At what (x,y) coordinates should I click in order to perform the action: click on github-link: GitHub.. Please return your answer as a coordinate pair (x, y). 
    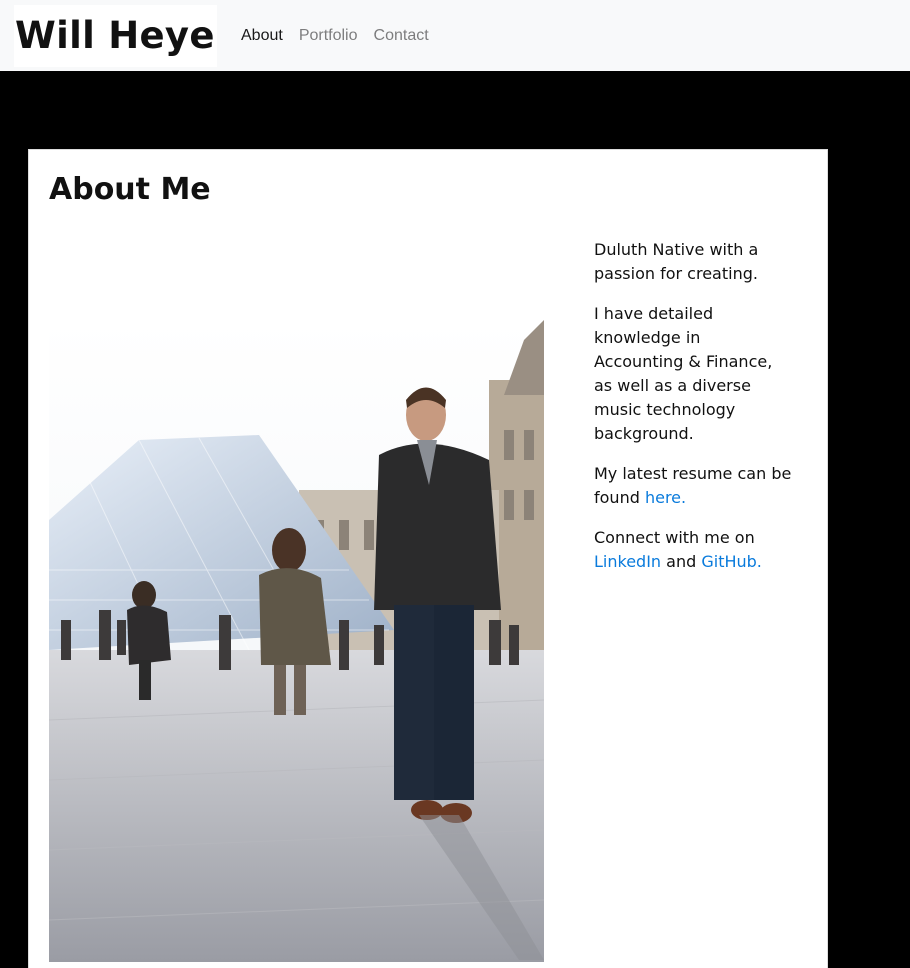
    Looking at the image, I should click on (731, 561).